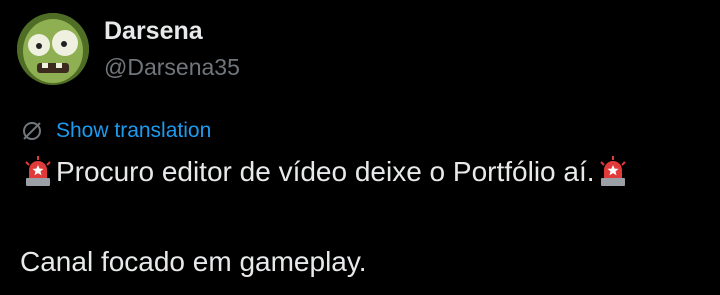  Describe the element at coordinates (32, 131) in the screenshot. I see `globe-slash-icon` at that location.